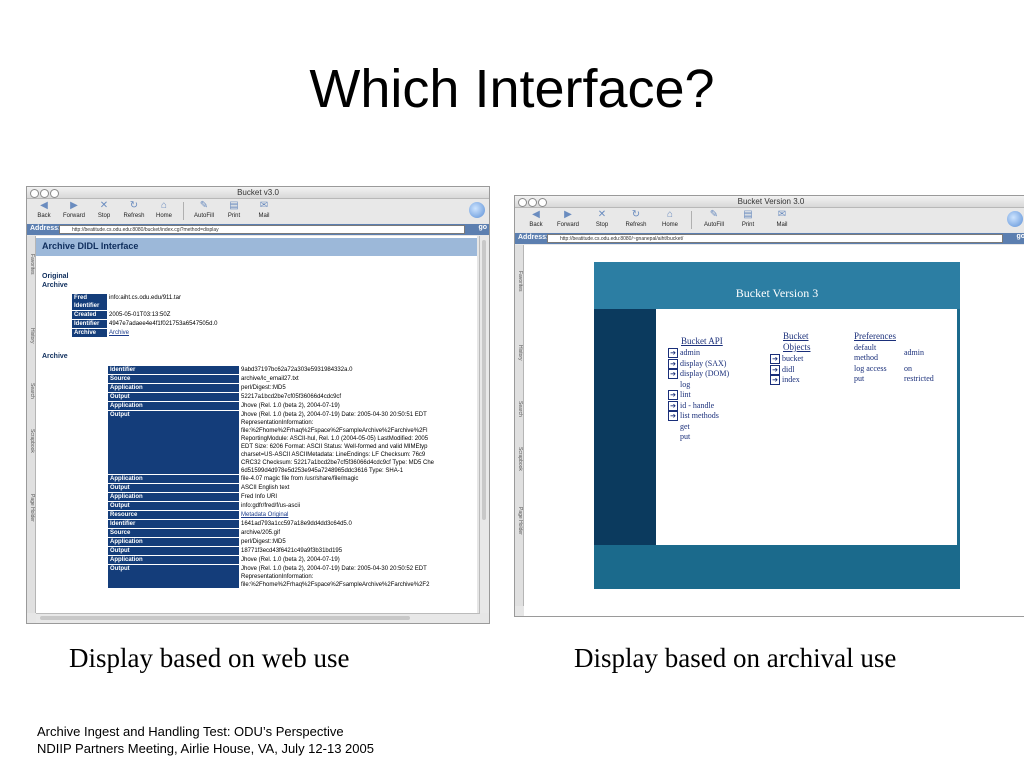 The image size is (1024, 768). What do you see at coordinates (292, 533) in the screenshot?
I see `table-row: Source archive/205.gif` at bounding box center [292, 533].